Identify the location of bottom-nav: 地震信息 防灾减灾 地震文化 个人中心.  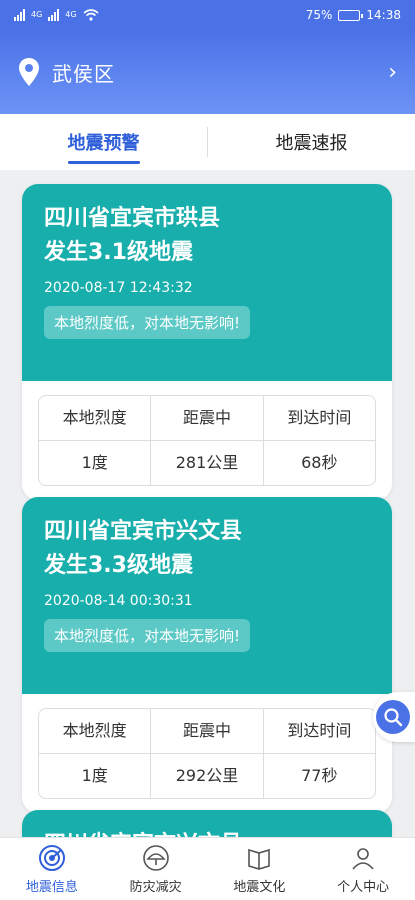
(207, 868).